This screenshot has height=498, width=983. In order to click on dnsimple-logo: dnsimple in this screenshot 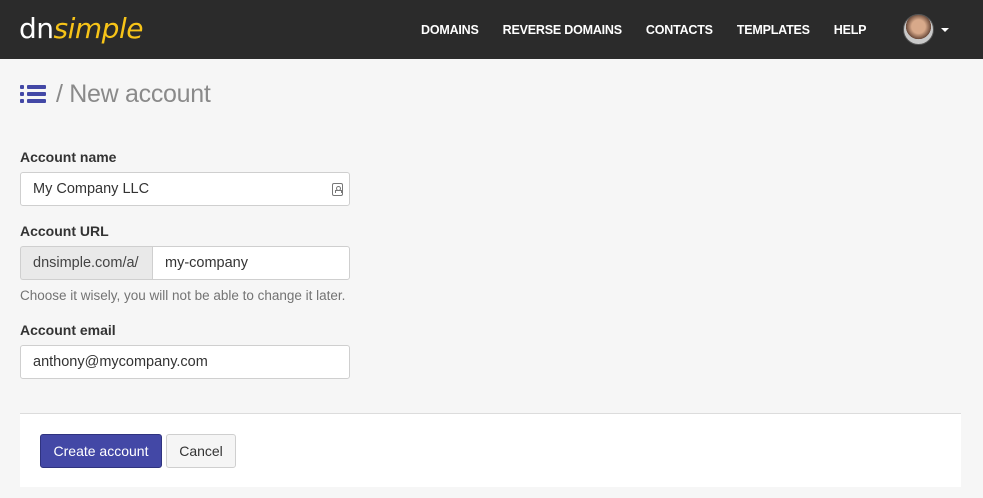, I will do `click(81, 28)`.